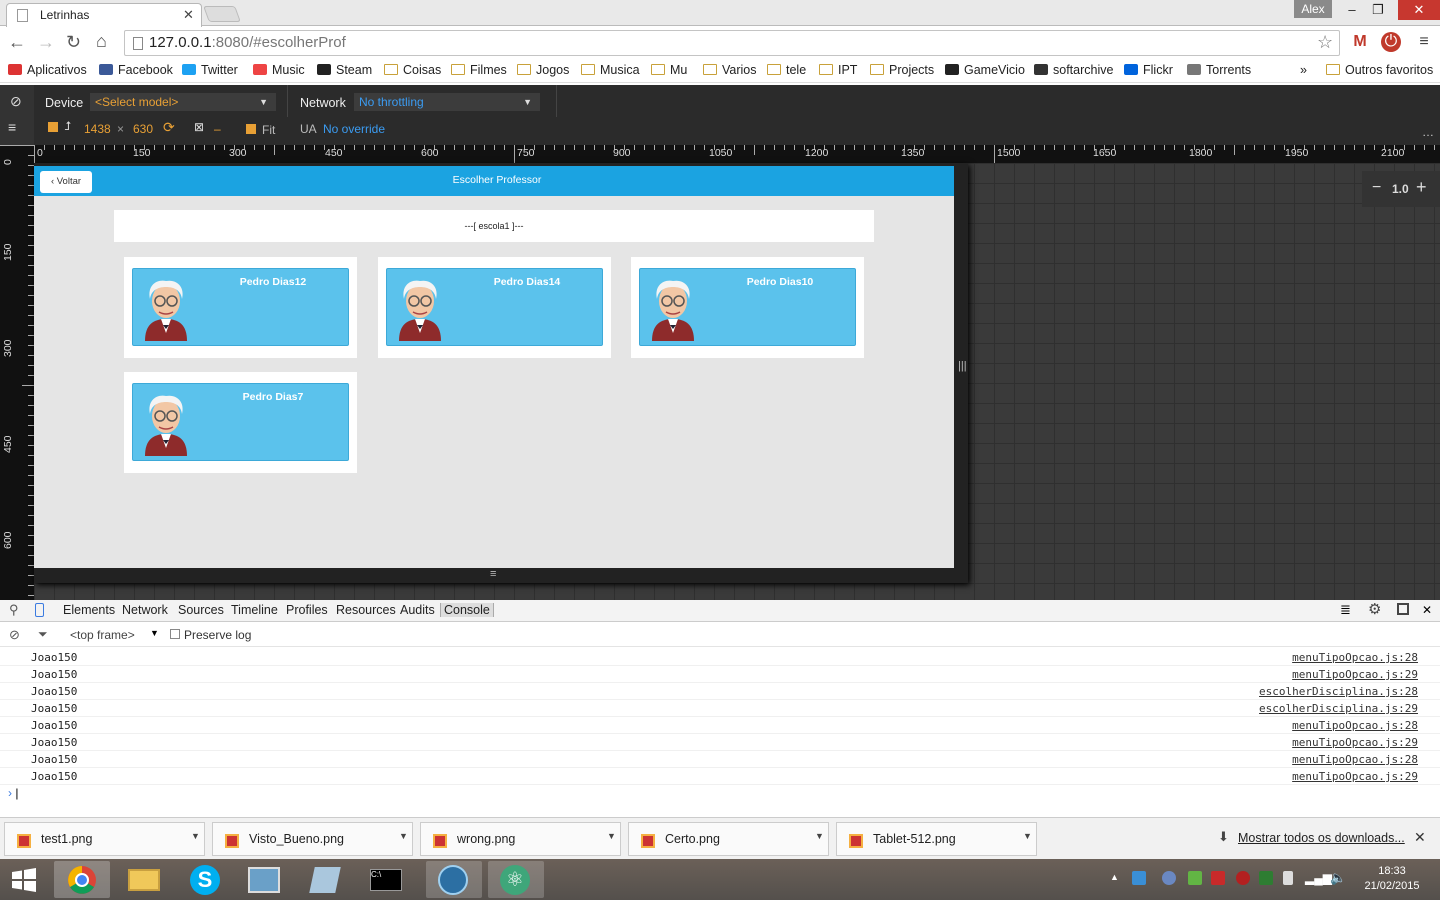 The image size is (1440, 900). I want to click on settings-gear-icon: ⚙, so click(1374, 609).